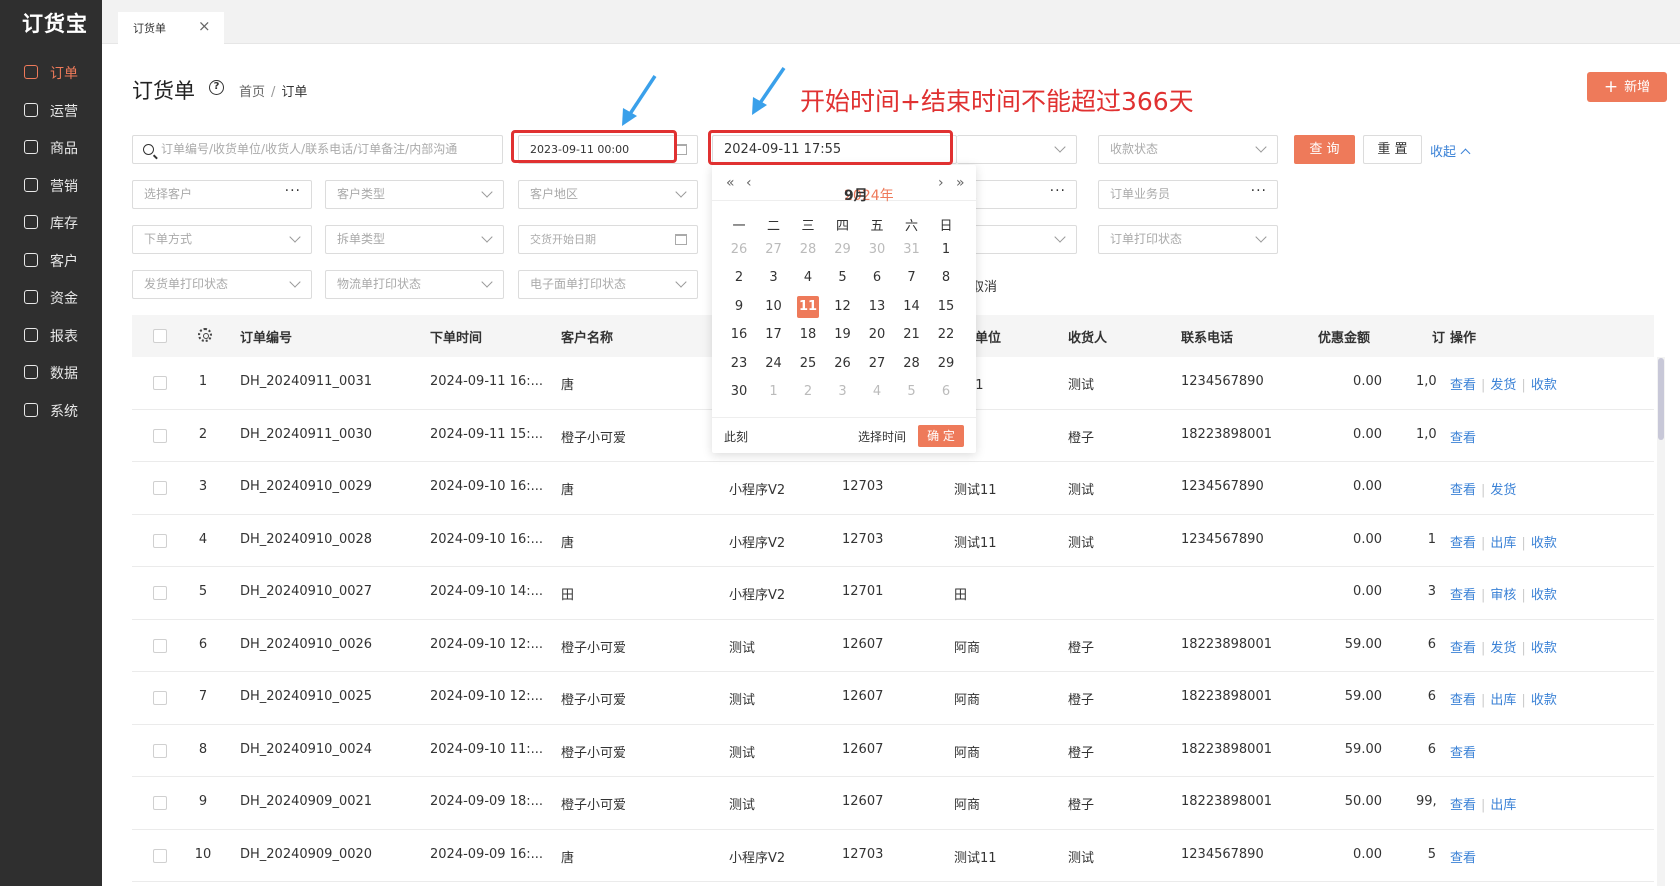 This screenshot has width=1680, height=886. Describe the element at coordinates (306, 854) in the screenshot. I see `cell-no: DH_20240909_0020` at that location.